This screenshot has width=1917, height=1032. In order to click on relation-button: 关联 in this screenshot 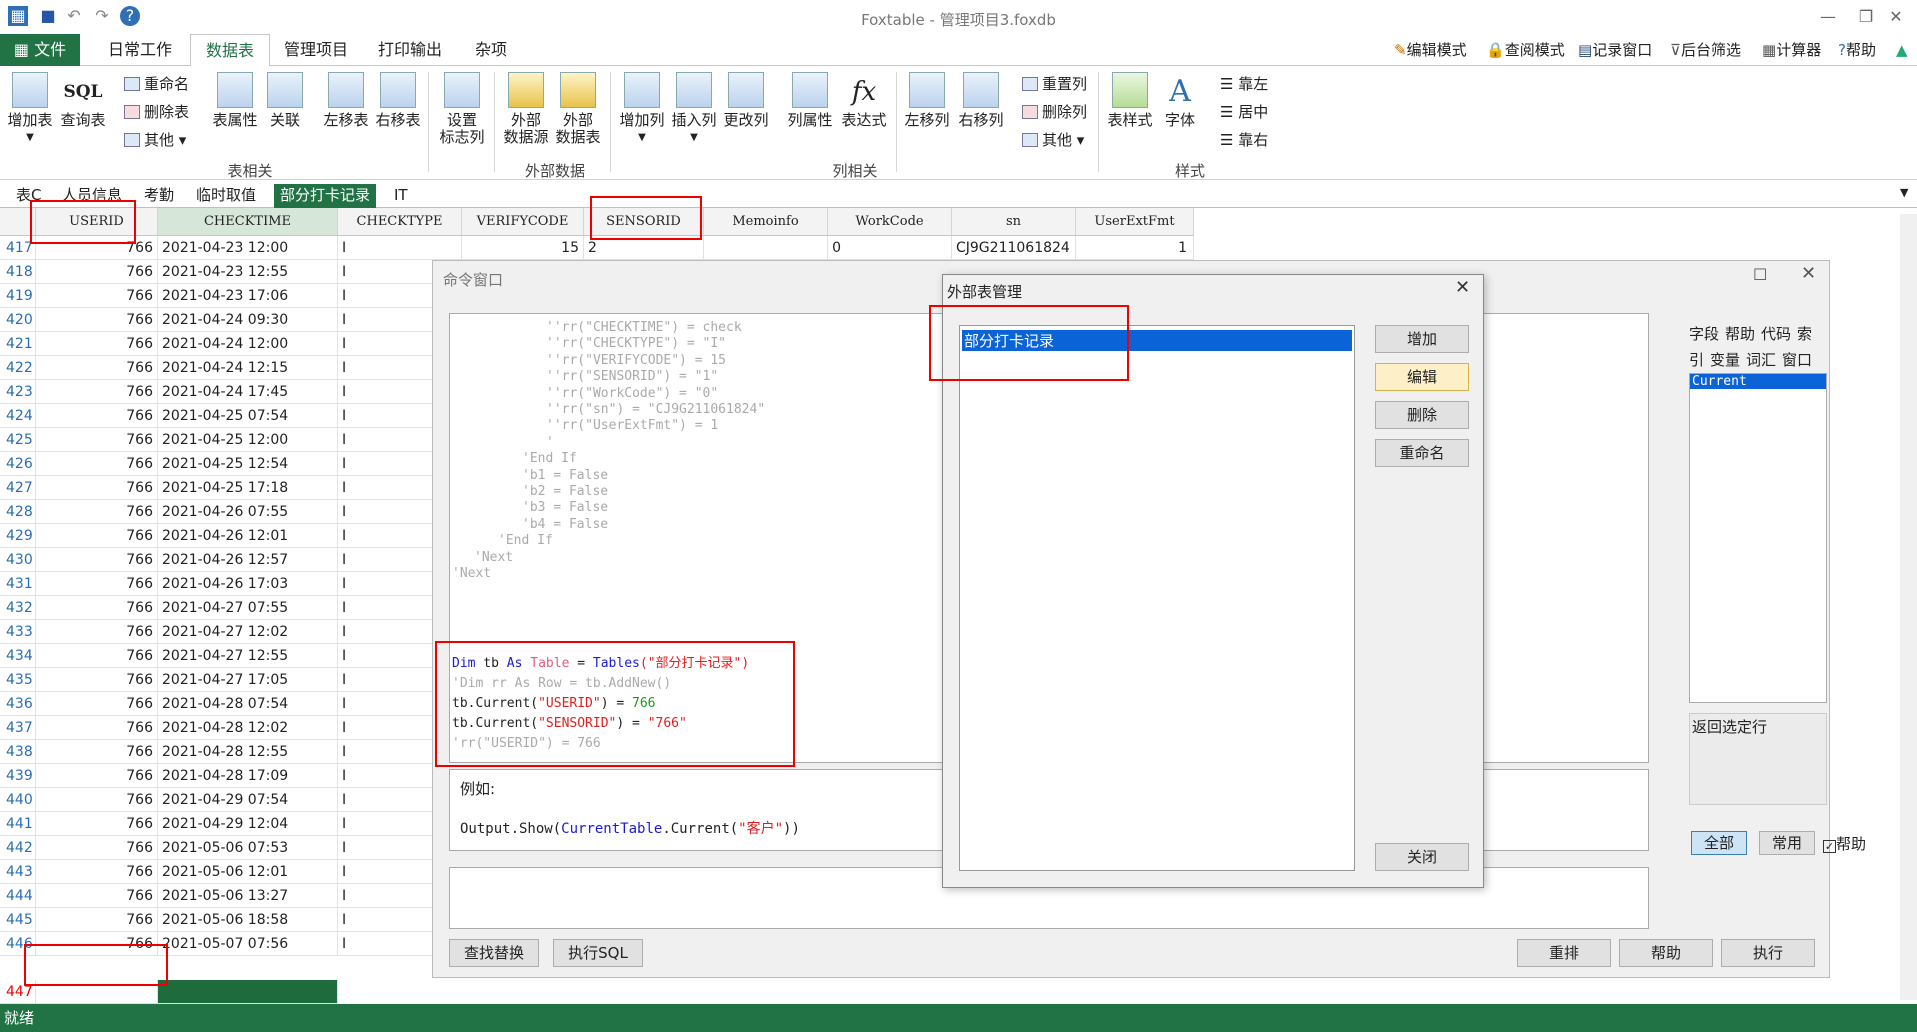, I will do `click(285, 100)`.